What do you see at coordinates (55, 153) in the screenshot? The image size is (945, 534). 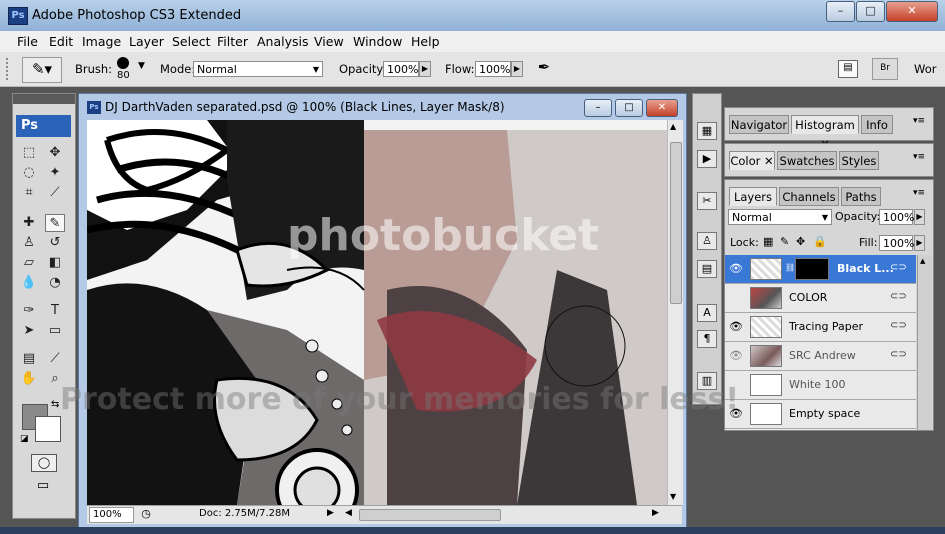 I see `move-tool-icon: ✥` at bounding box center [55, 153].